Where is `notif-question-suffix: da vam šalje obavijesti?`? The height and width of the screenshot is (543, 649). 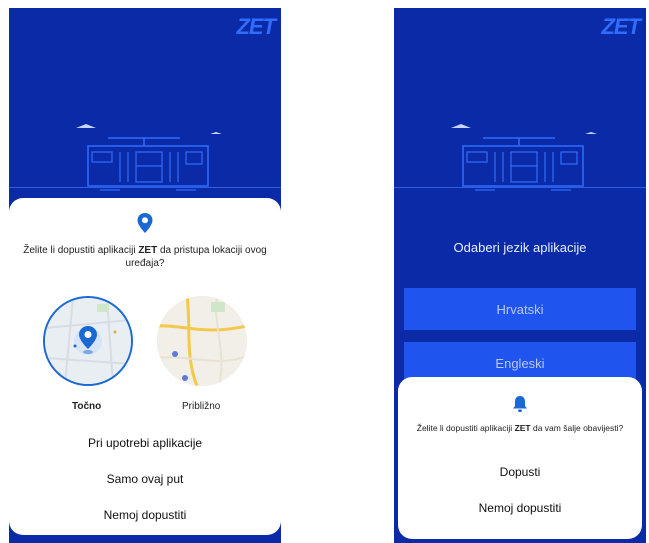 notif-question-suffix: da vam šalje obavijesti? is located at coordinates (577, 428).